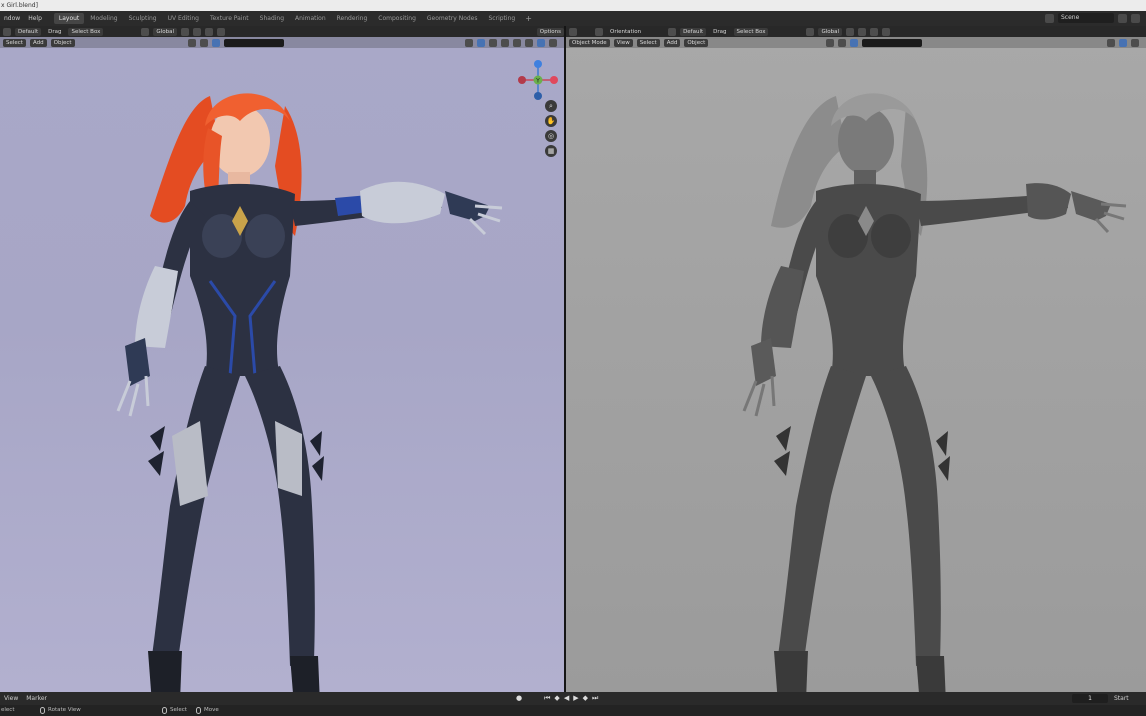  I want to click on zoom-icon: ⌕, so click(551, 106).